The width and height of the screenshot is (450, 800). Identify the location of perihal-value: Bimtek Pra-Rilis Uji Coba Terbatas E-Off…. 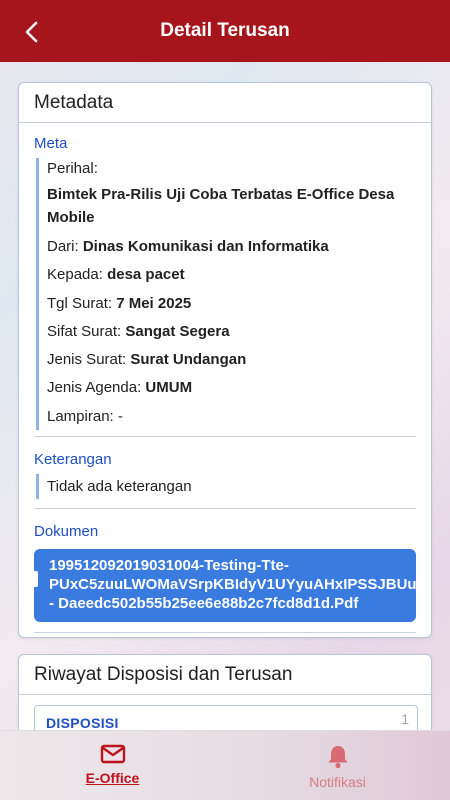
(231, 206).